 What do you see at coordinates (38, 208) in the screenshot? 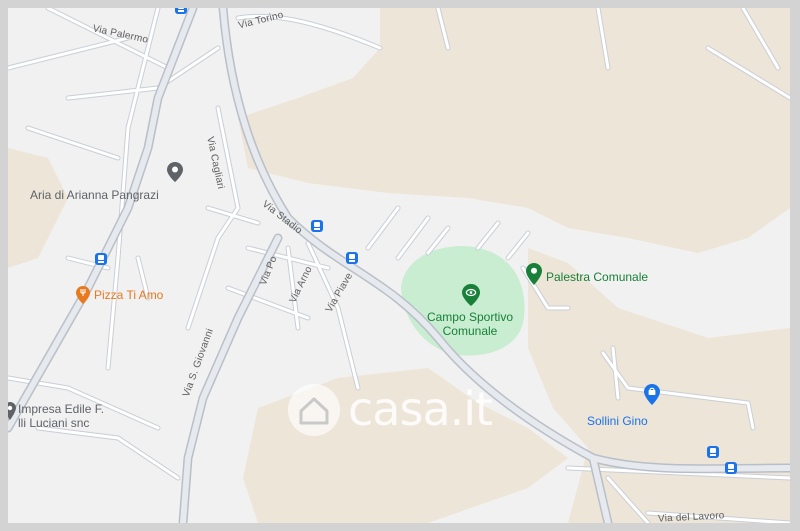
I see `terrain-area` at bounding box center [38, 208].